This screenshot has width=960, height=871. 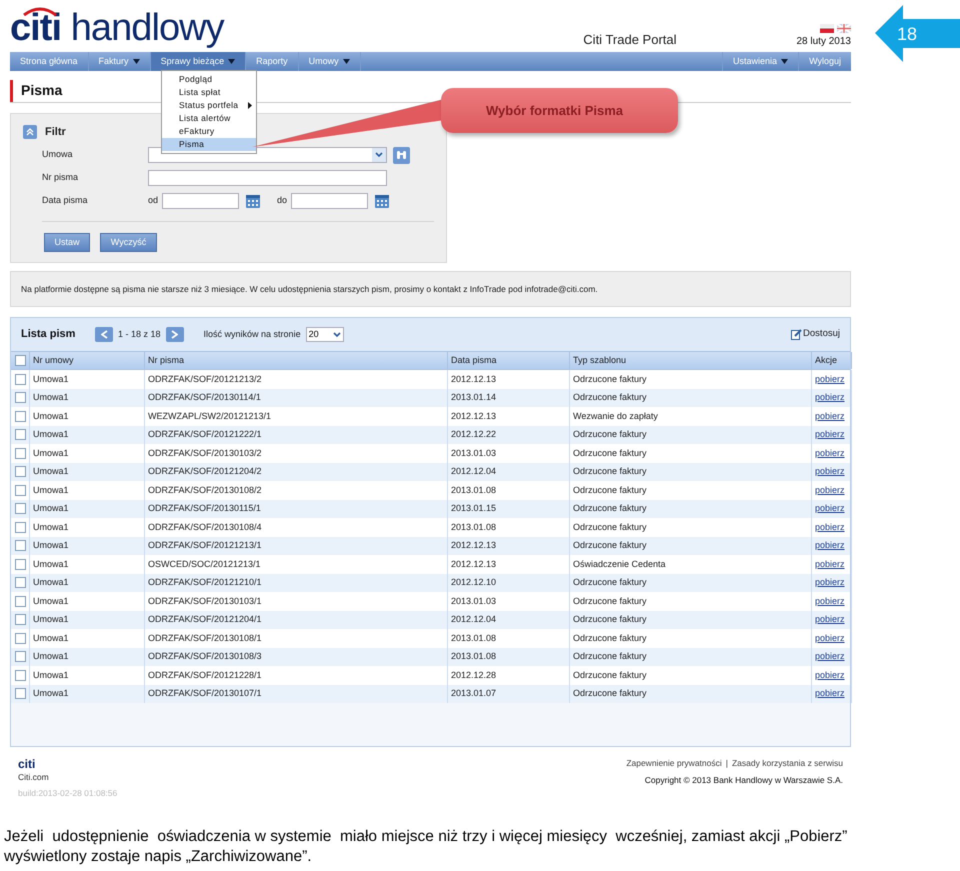 What do you see at coordinates (844, 28) in the screenshot?
I see `uk-flag-icon` at bounding box center [844, 28].